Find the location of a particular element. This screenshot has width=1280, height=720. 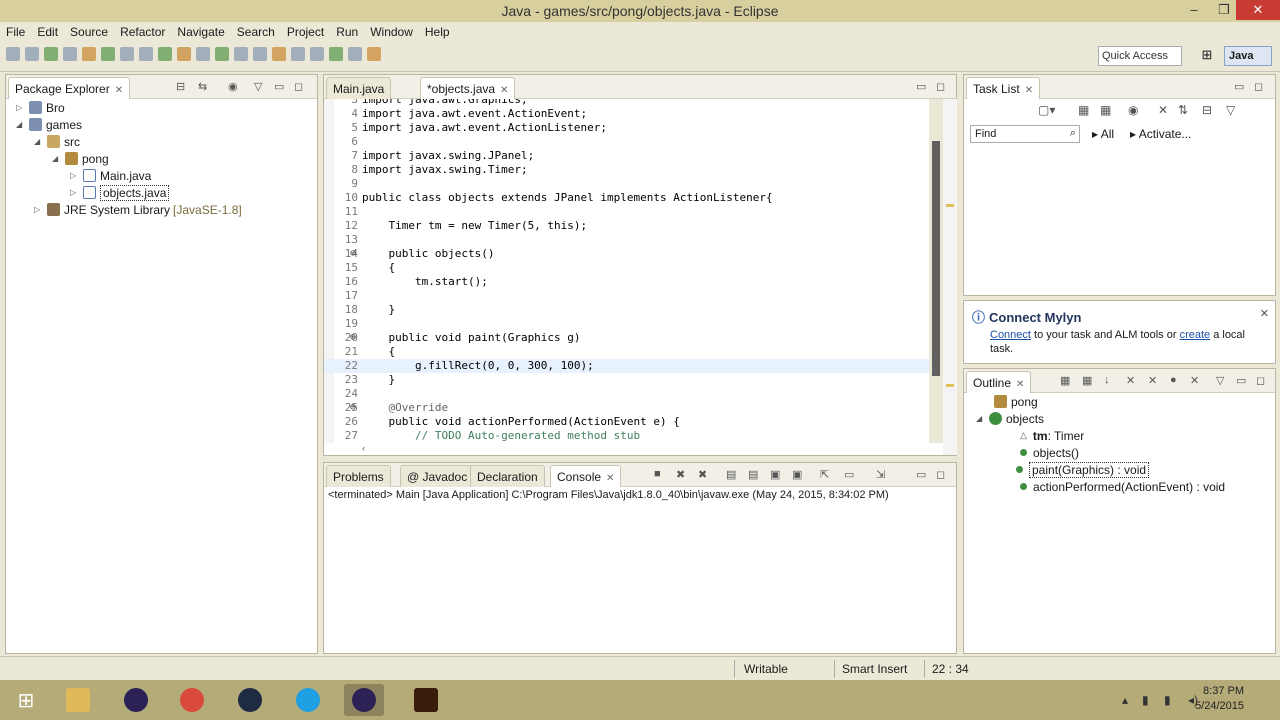

close-button: ✕ is located at coordinates (1258, 10).